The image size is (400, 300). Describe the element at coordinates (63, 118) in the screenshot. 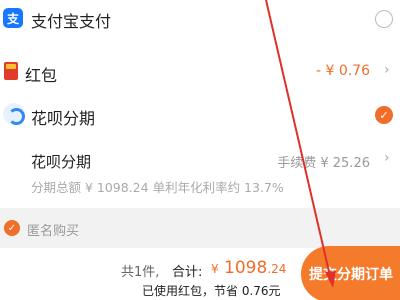

I see `huabei-label: 花呗分期` at that location.